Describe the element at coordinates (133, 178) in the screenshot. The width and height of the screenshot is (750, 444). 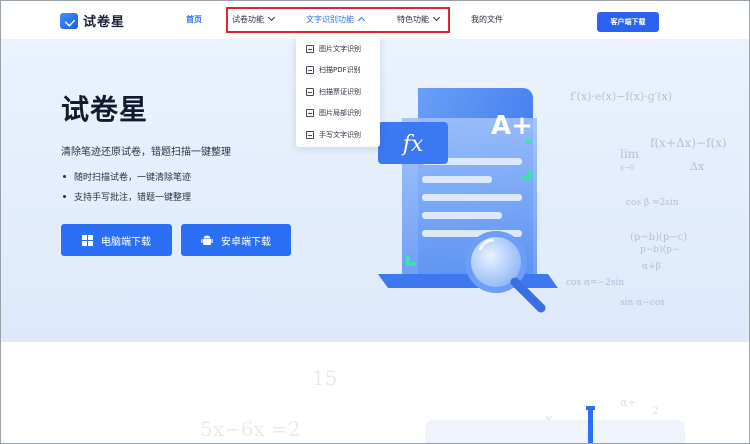
I see `feature-bullet-text: 随时扫描试卷，一键清除笔迹` at that location.